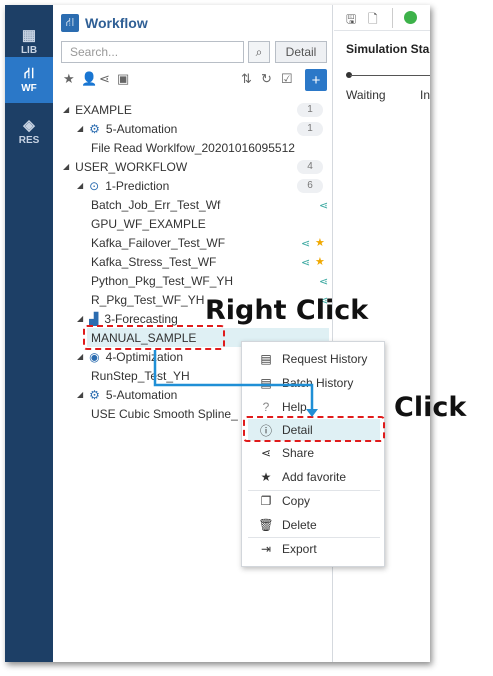 Image resolution: width=493 pixels, height=676 pixels. I want to click on click-annotation: Click, so click(430, 407).